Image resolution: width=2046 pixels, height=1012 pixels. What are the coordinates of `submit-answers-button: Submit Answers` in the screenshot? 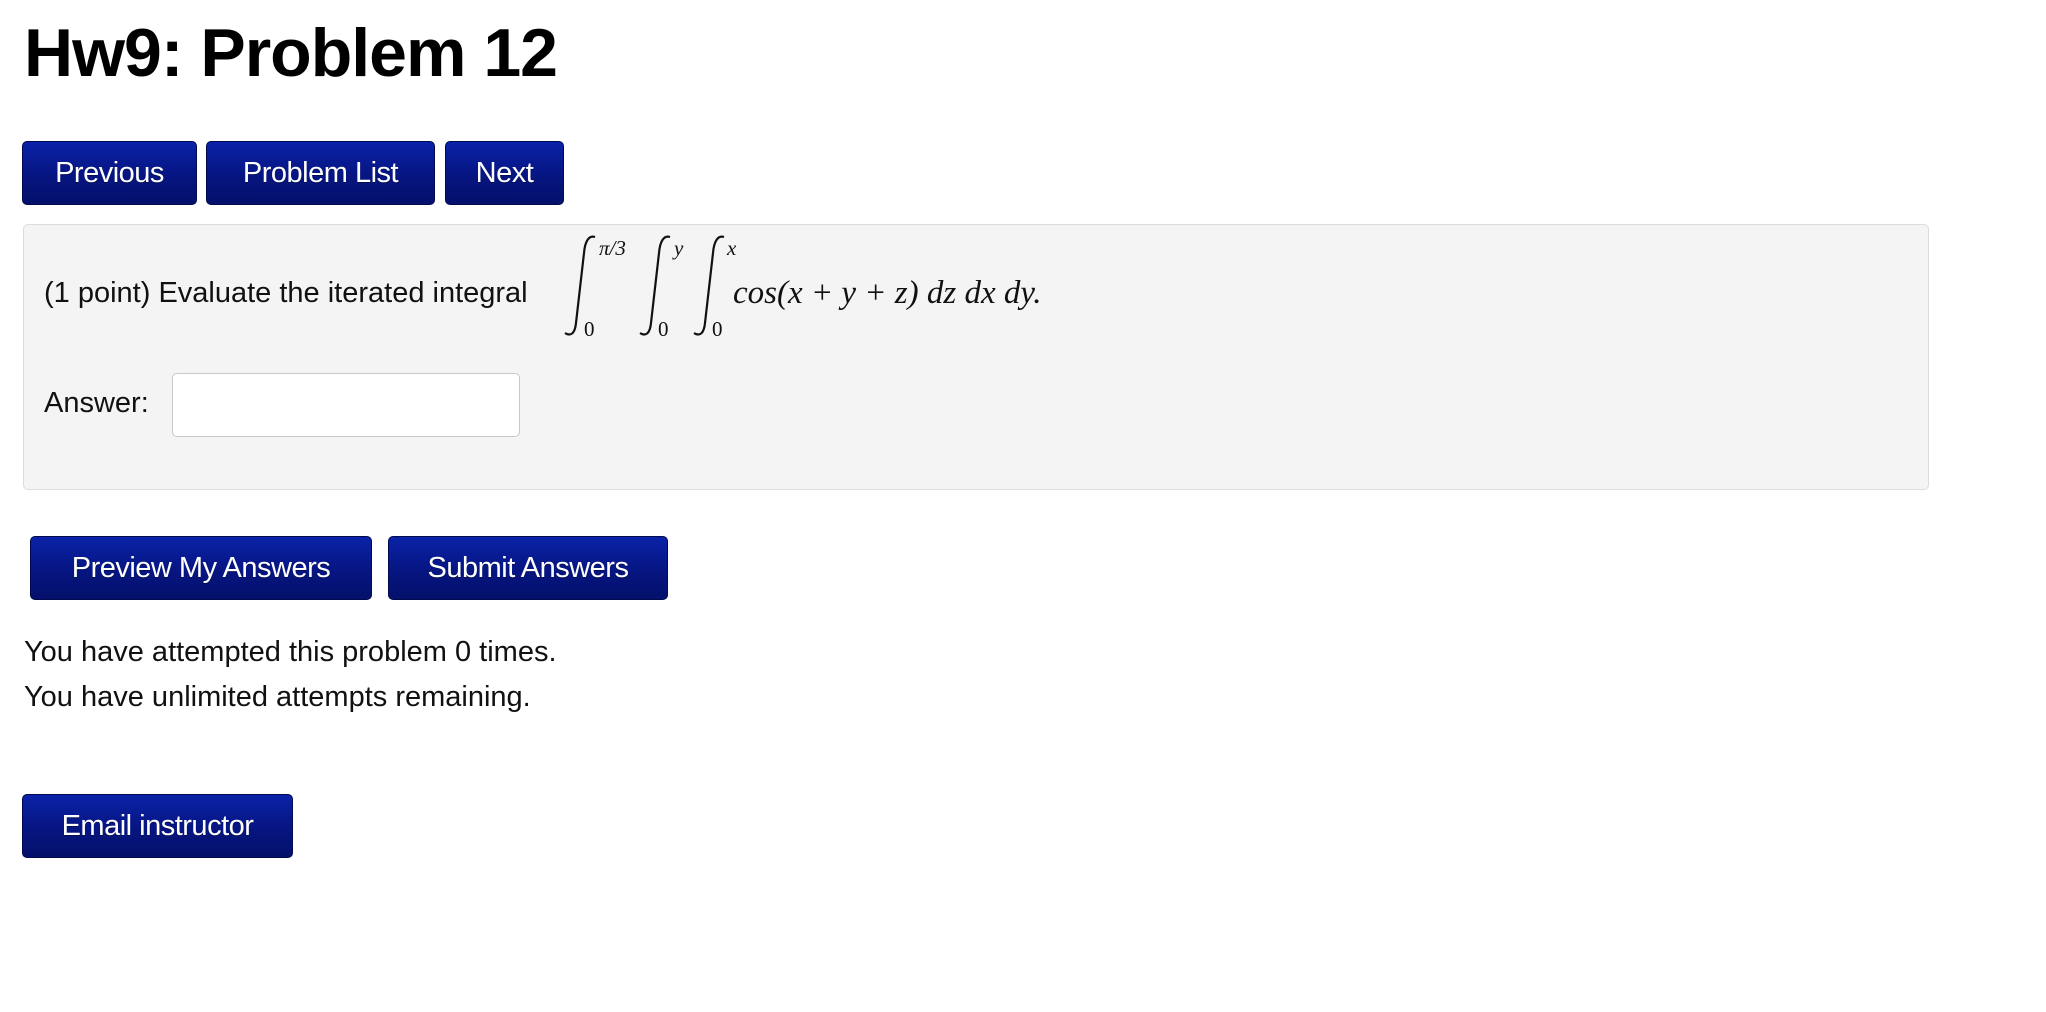 It's located at (528, 568).